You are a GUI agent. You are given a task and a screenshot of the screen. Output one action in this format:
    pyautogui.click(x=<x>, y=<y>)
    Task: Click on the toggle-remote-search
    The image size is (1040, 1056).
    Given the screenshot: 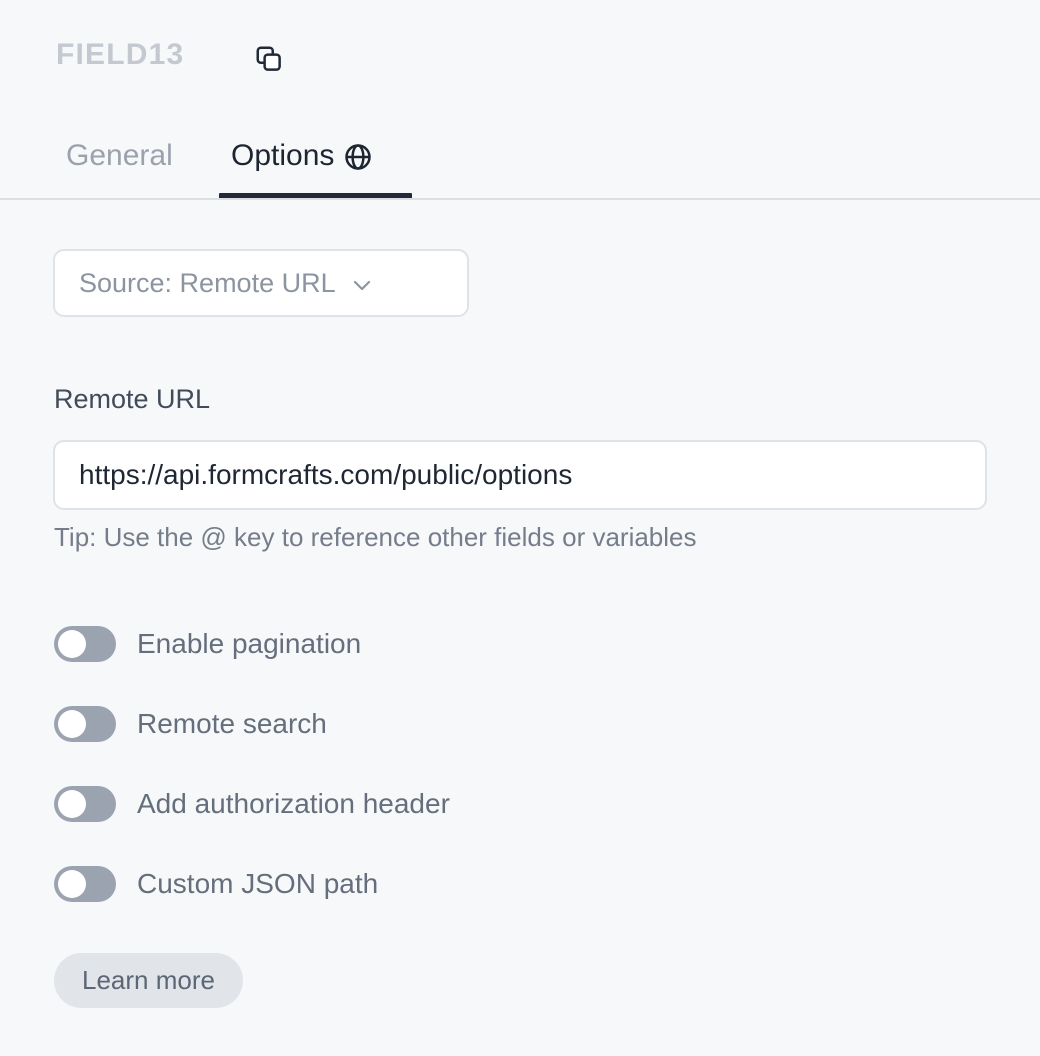 What is the action you would take?
    pyautogui.click(x=85, y=724)
    